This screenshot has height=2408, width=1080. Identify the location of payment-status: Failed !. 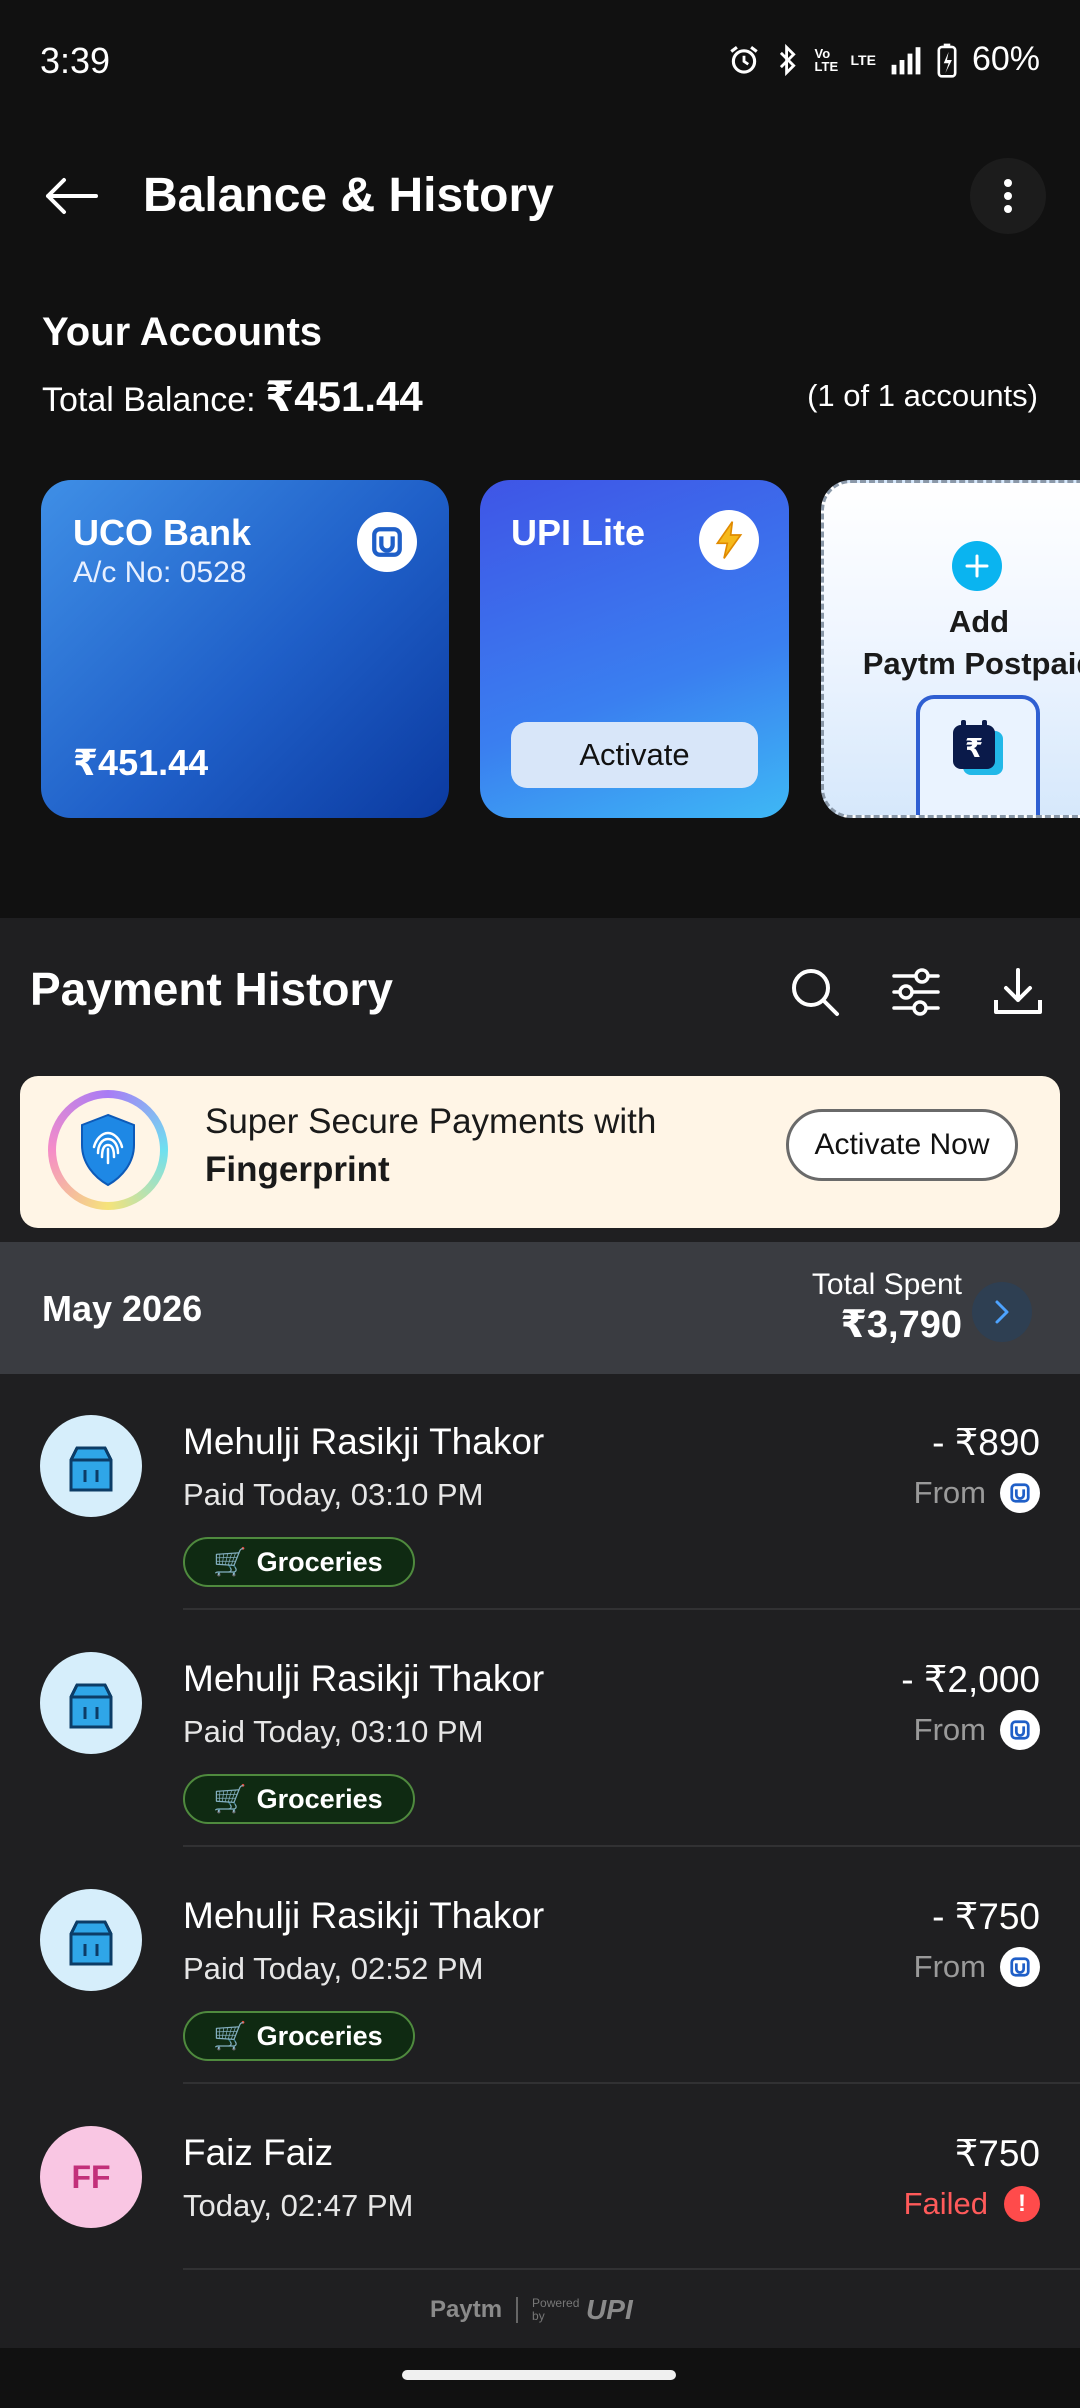
(972, 2204).